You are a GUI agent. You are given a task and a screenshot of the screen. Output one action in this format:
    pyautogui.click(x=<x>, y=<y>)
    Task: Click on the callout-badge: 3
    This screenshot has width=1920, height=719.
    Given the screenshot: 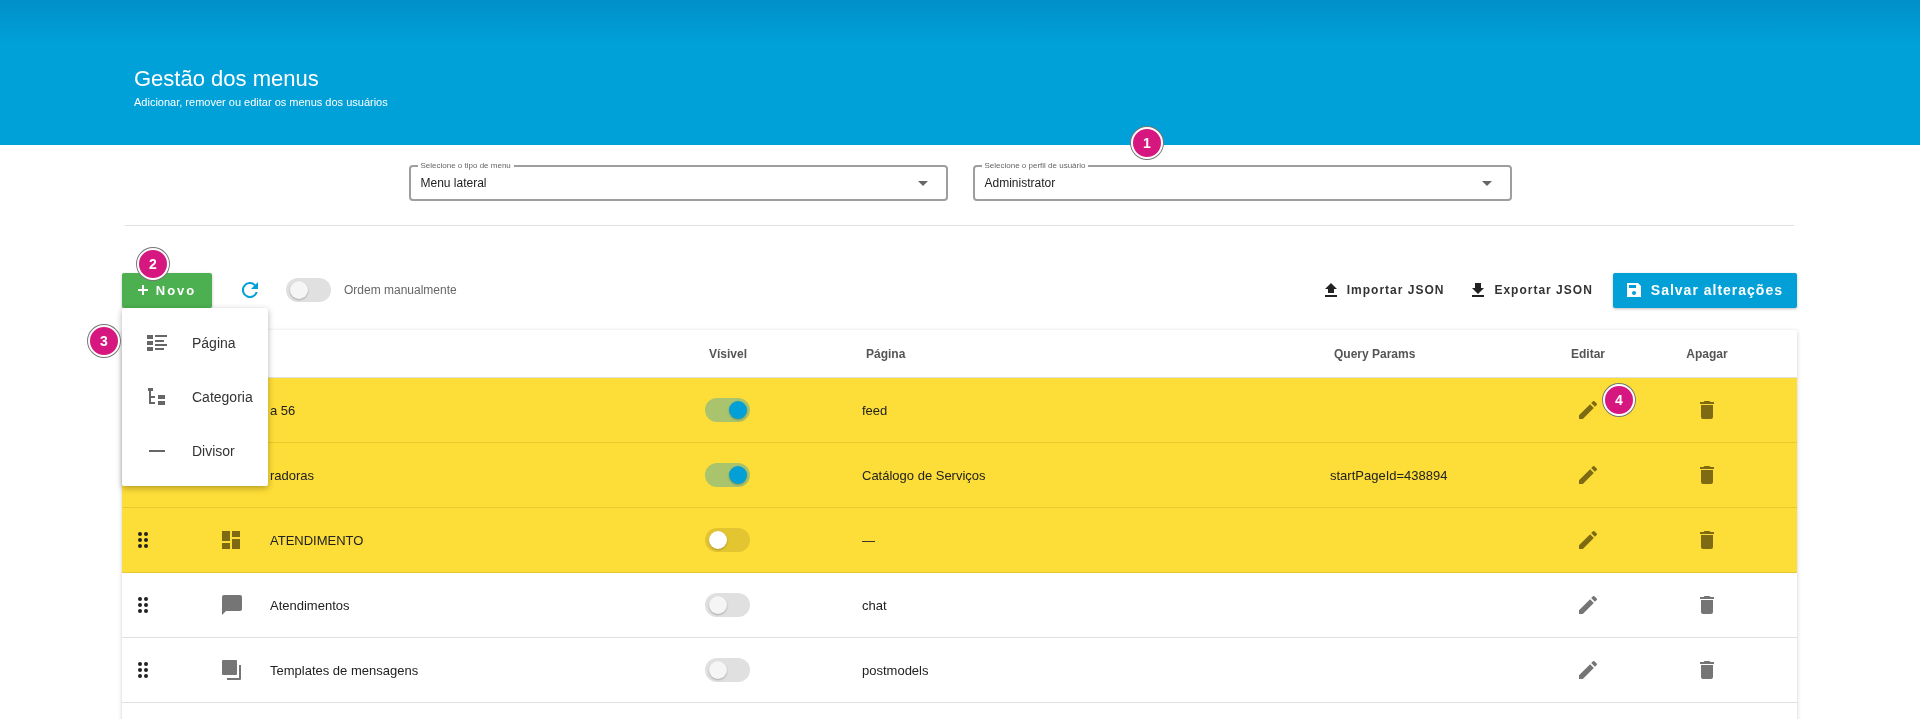 What is the action you would take?
    pyautogui.click(x=104, y=341)
    